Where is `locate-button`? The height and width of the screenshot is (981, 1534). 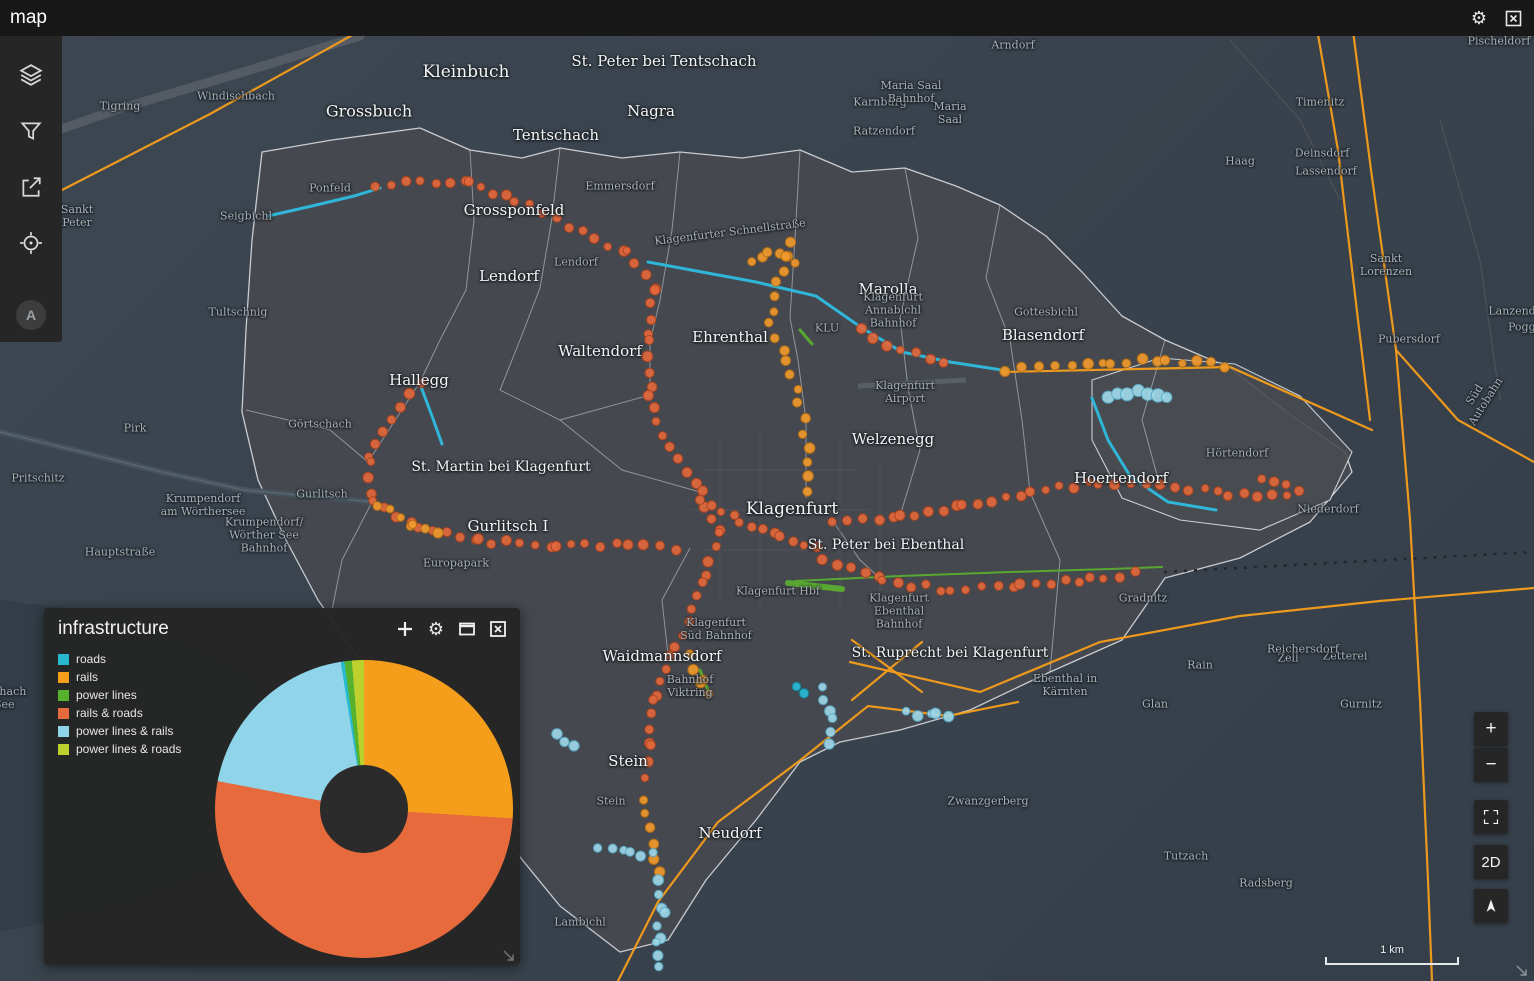 locate-button is located at coordinates (31, 243).